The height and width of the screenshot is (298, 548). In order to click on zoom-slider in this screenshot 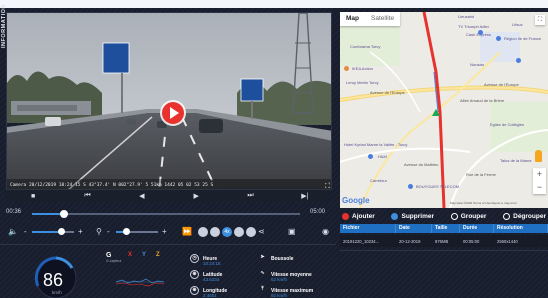, I will do `click(137, 231)`.